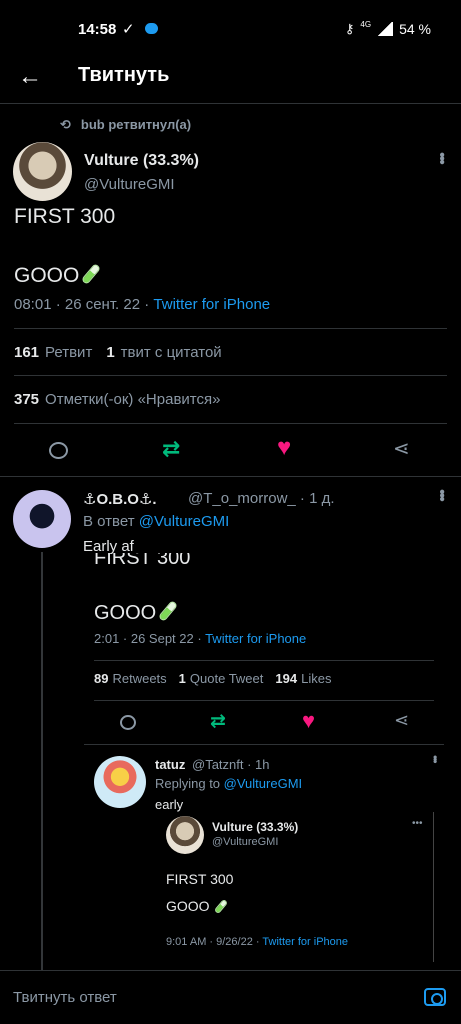  What do you see at coordinates (230, 29) in the screenshot?
I see `status-bar: 14:58 ✓ ⚷ 4G 54 %` at bounding box center [230, 29].